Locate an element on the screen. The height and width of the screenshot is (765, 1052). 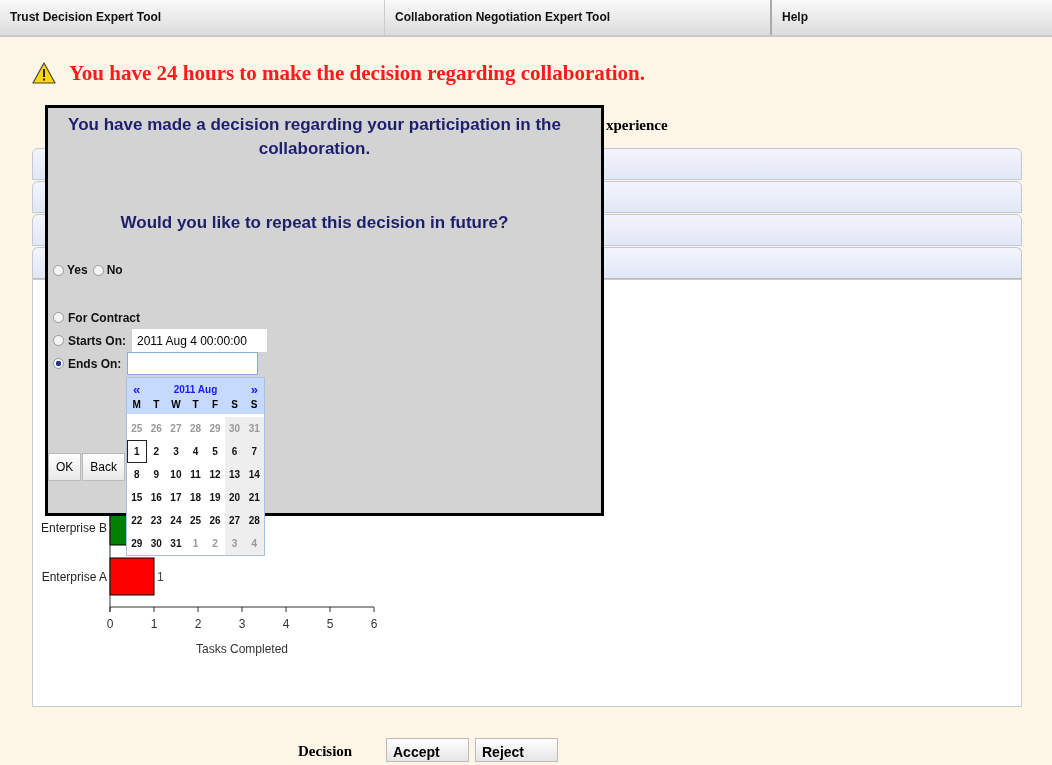
decision-label: Decision is located at coordinates (326, 751).